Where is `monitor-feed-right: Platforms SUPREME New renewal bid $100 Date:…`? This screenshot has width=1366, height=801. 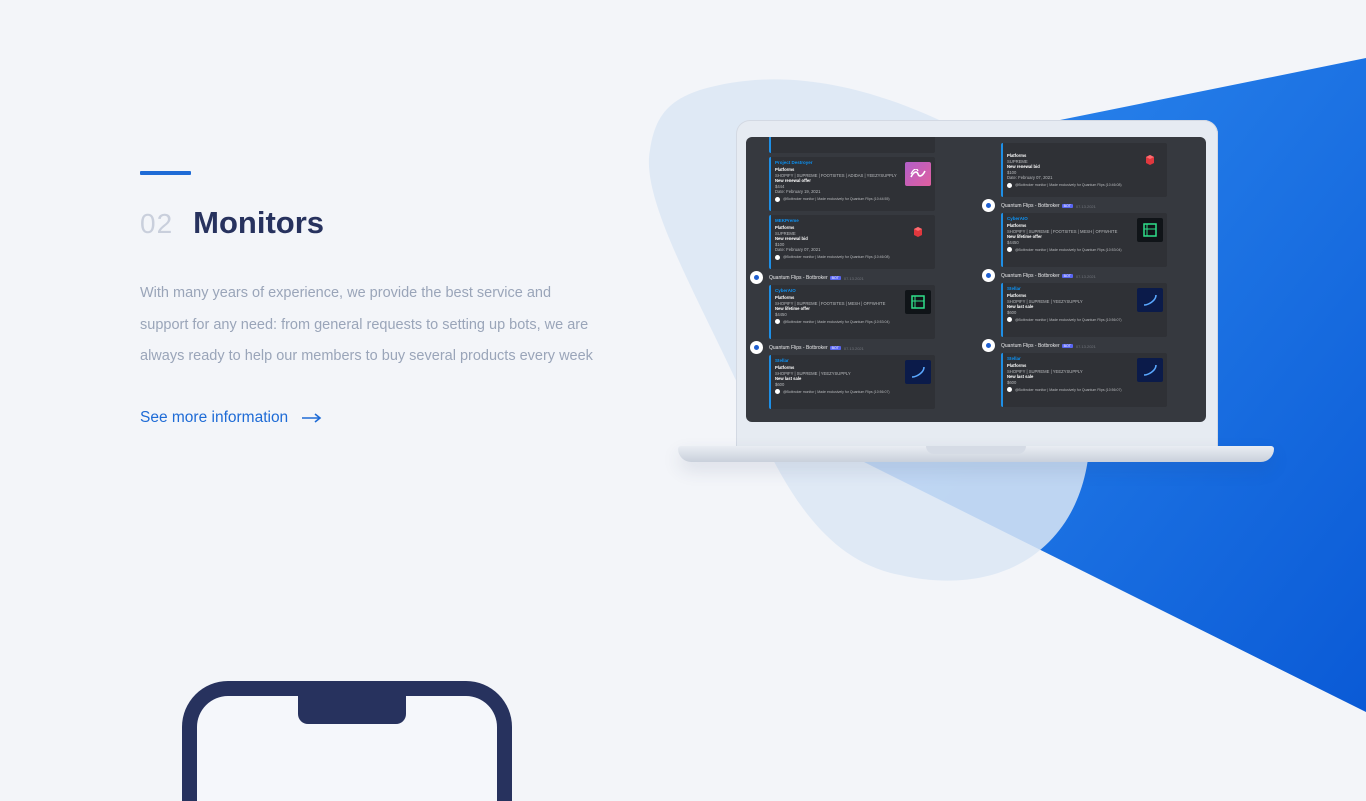 monitor-feed-right: Platforms SUPREME New renewal bid $100 Date:… is located at coordinates (1093, 275).